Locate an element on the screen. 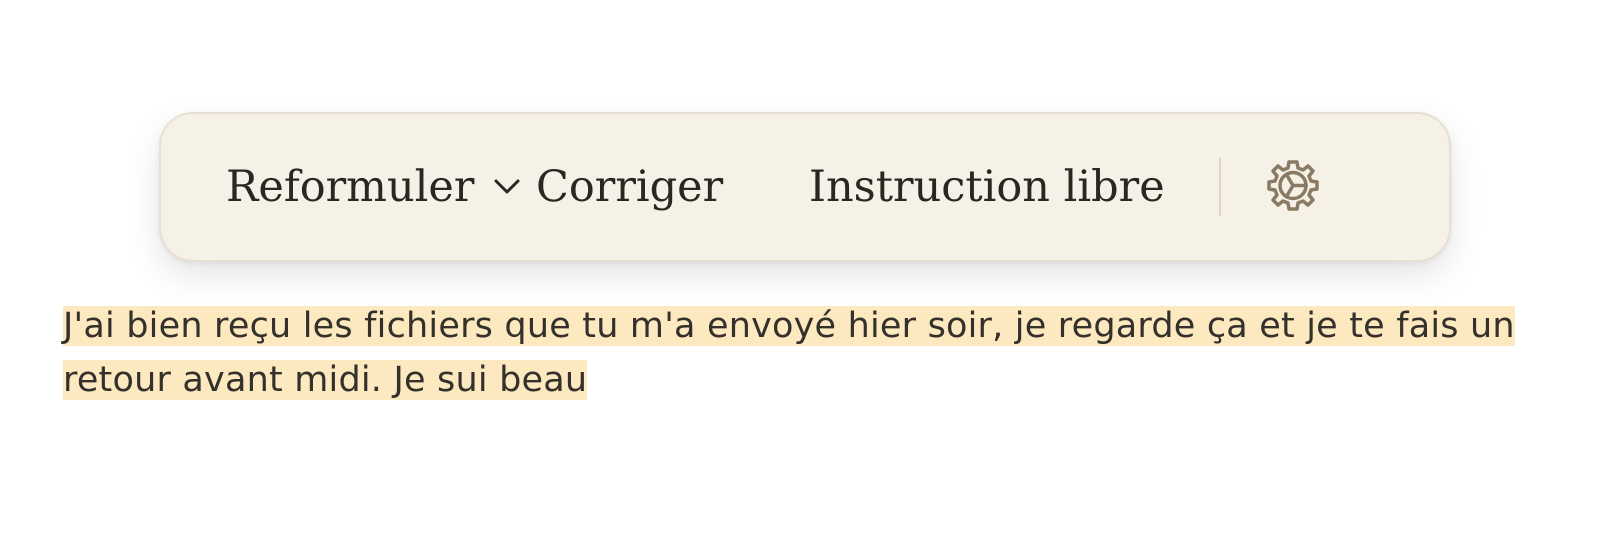  gear-icon is located at coordinates (1293, 187).